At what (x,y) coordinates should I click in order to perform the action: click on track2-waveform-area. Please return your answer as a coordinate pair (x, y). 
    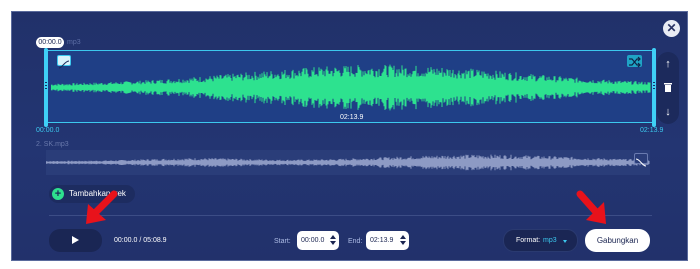
    Looking at the image, I should click on (348, 162).